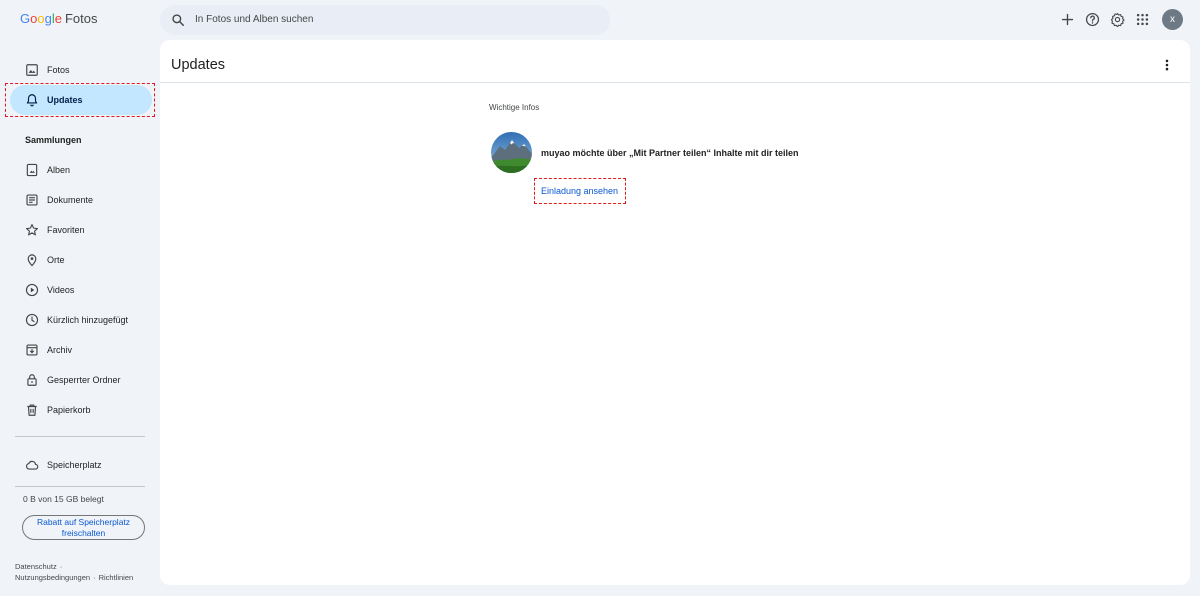 The height and width of the screenshot is (596, 1200). Describe the element at coordinates (81, 260) in the screenshot. I see `sidebar-item-orte: Orte` at that location.